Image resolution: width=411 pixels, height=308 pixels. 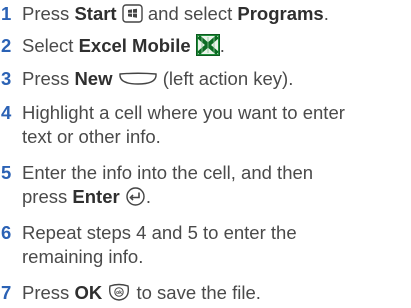 What do you see at coordinates (123, 45) in the screenshot?
I see `step-text: Select Excel Mobile .` at bounding box center [123, 45].